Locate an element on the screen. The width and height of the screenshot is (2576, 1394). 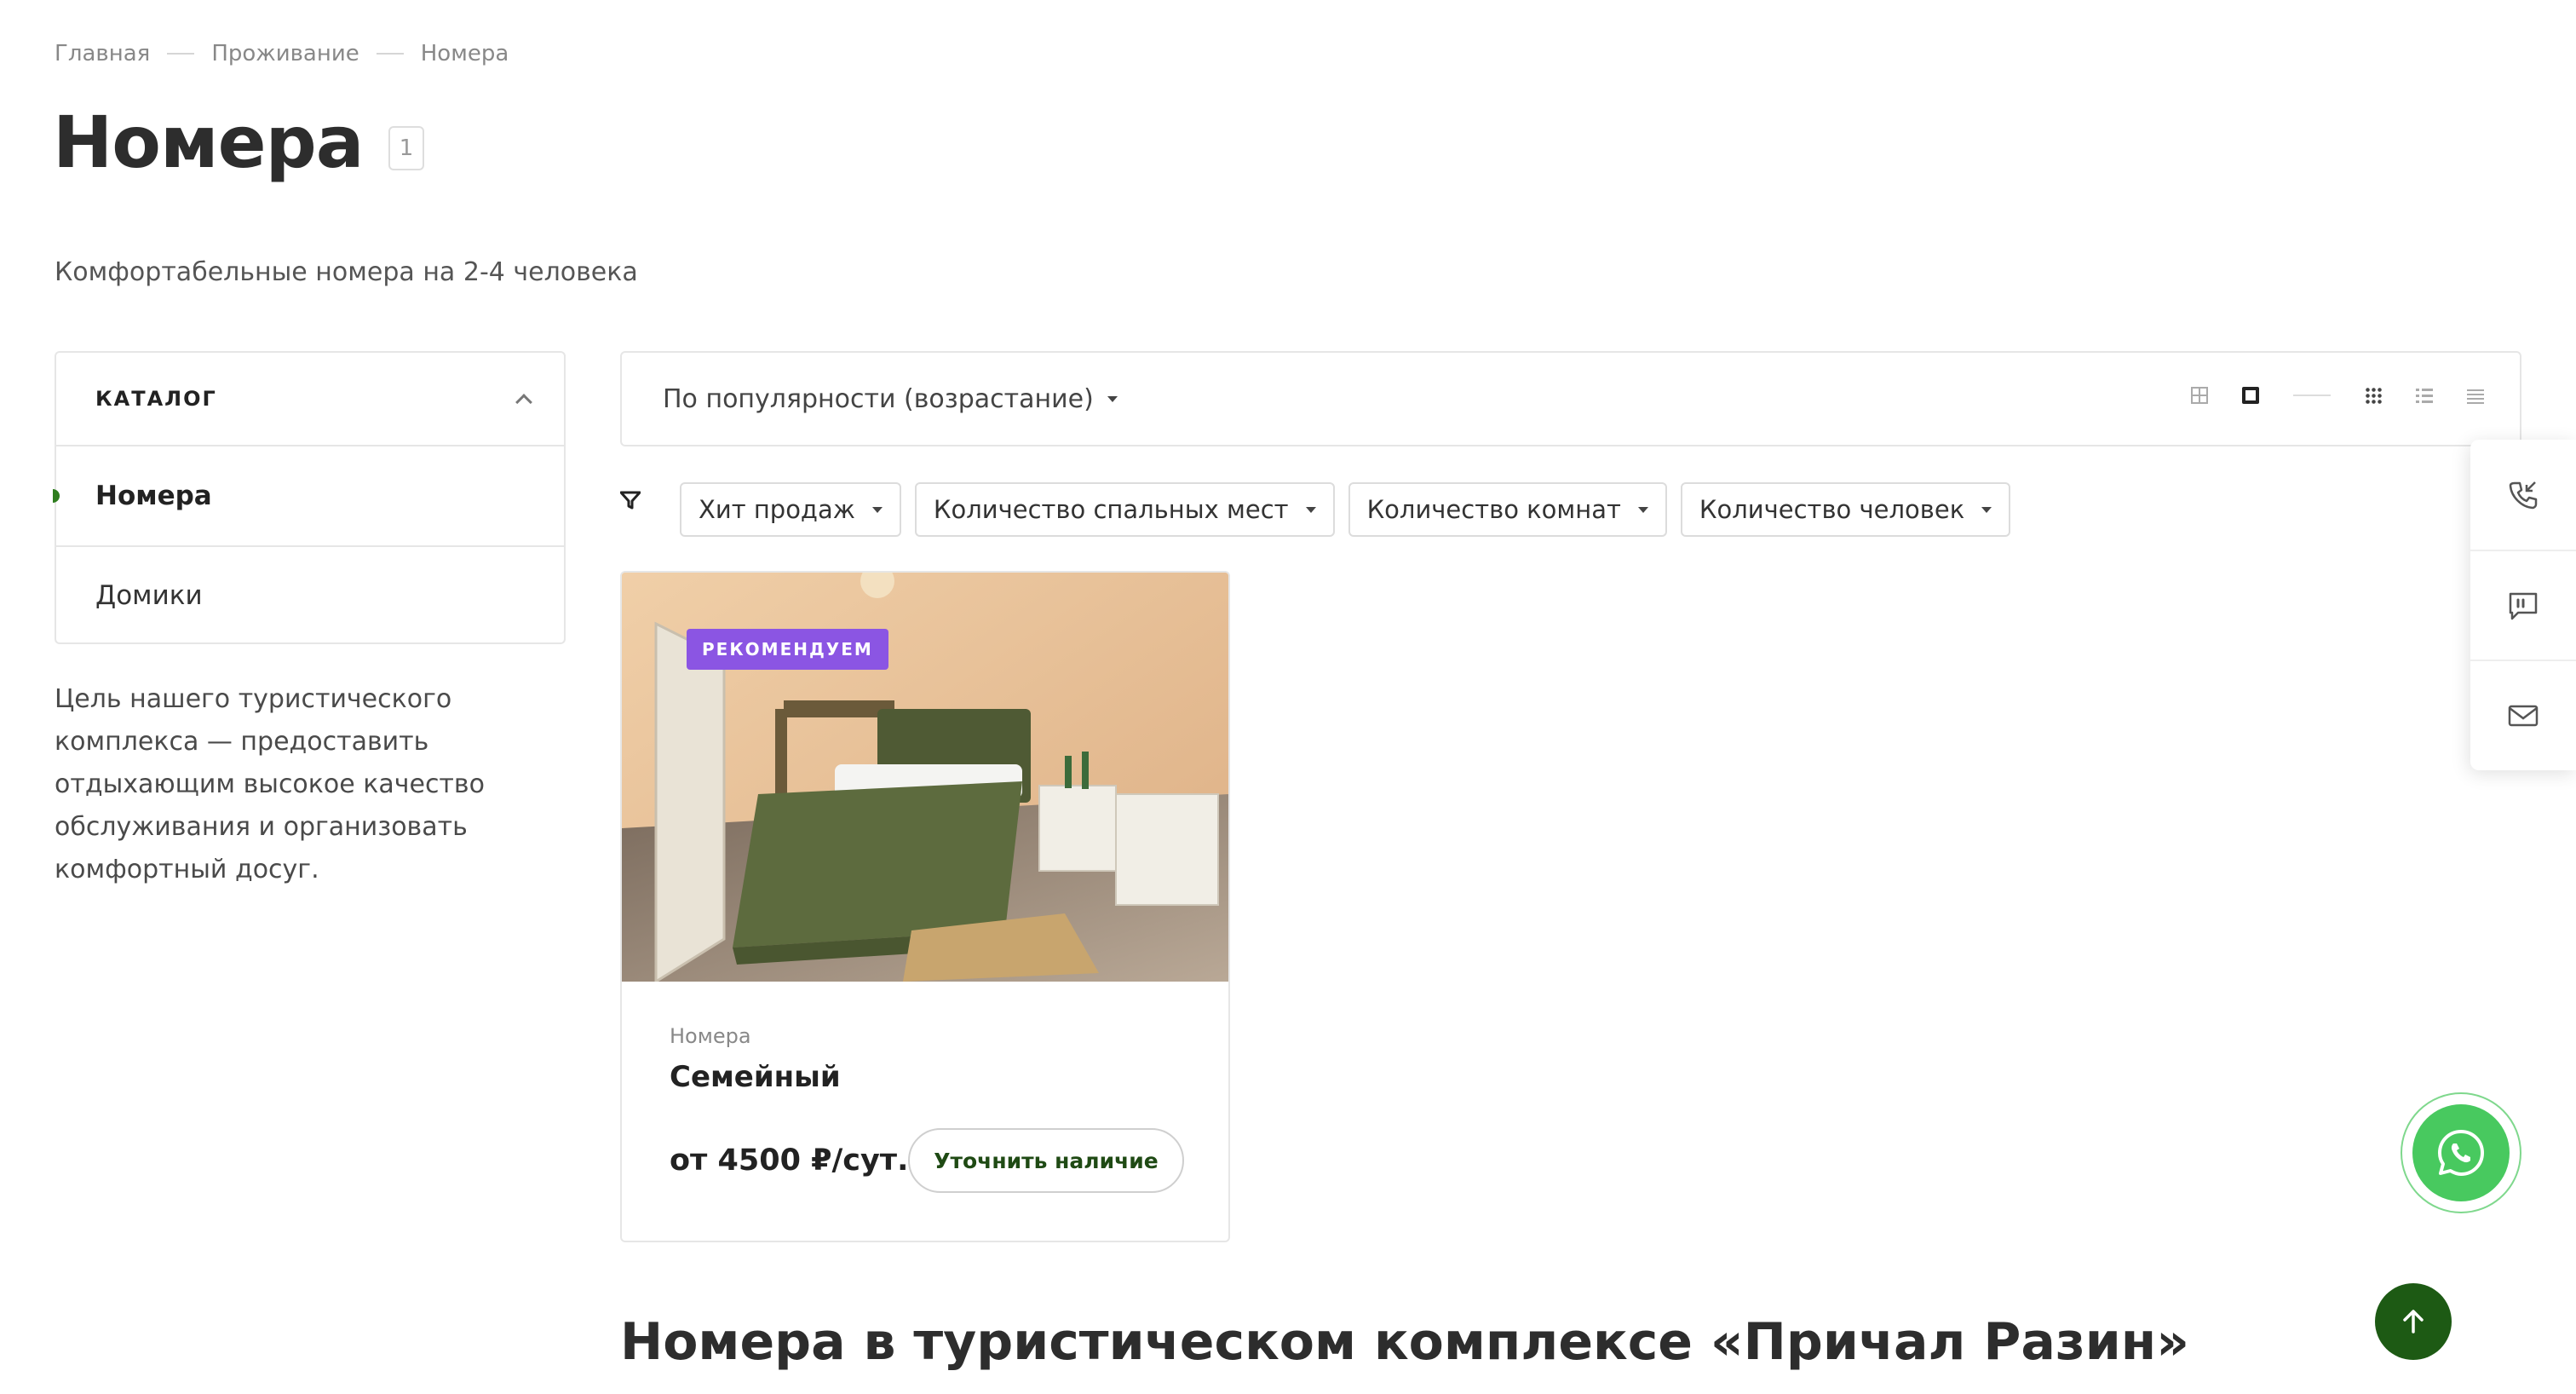
product-price: от 4500 ₽/сут. is located at coordinates (789, 1160).